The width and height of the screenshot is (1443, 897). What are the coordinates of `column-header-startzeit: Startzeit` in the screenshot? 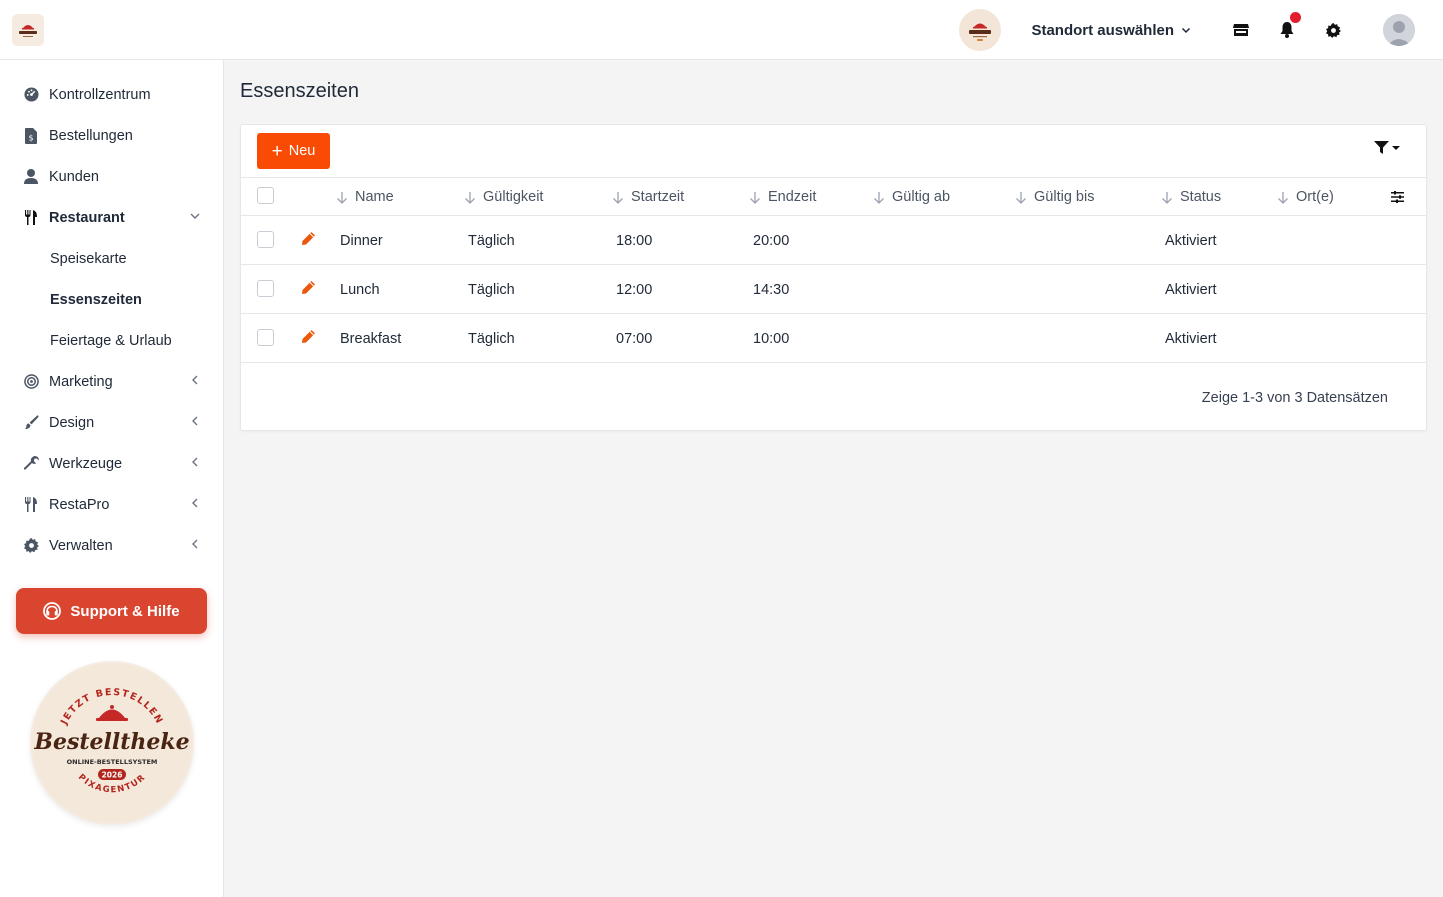 It's located at (648, 197).